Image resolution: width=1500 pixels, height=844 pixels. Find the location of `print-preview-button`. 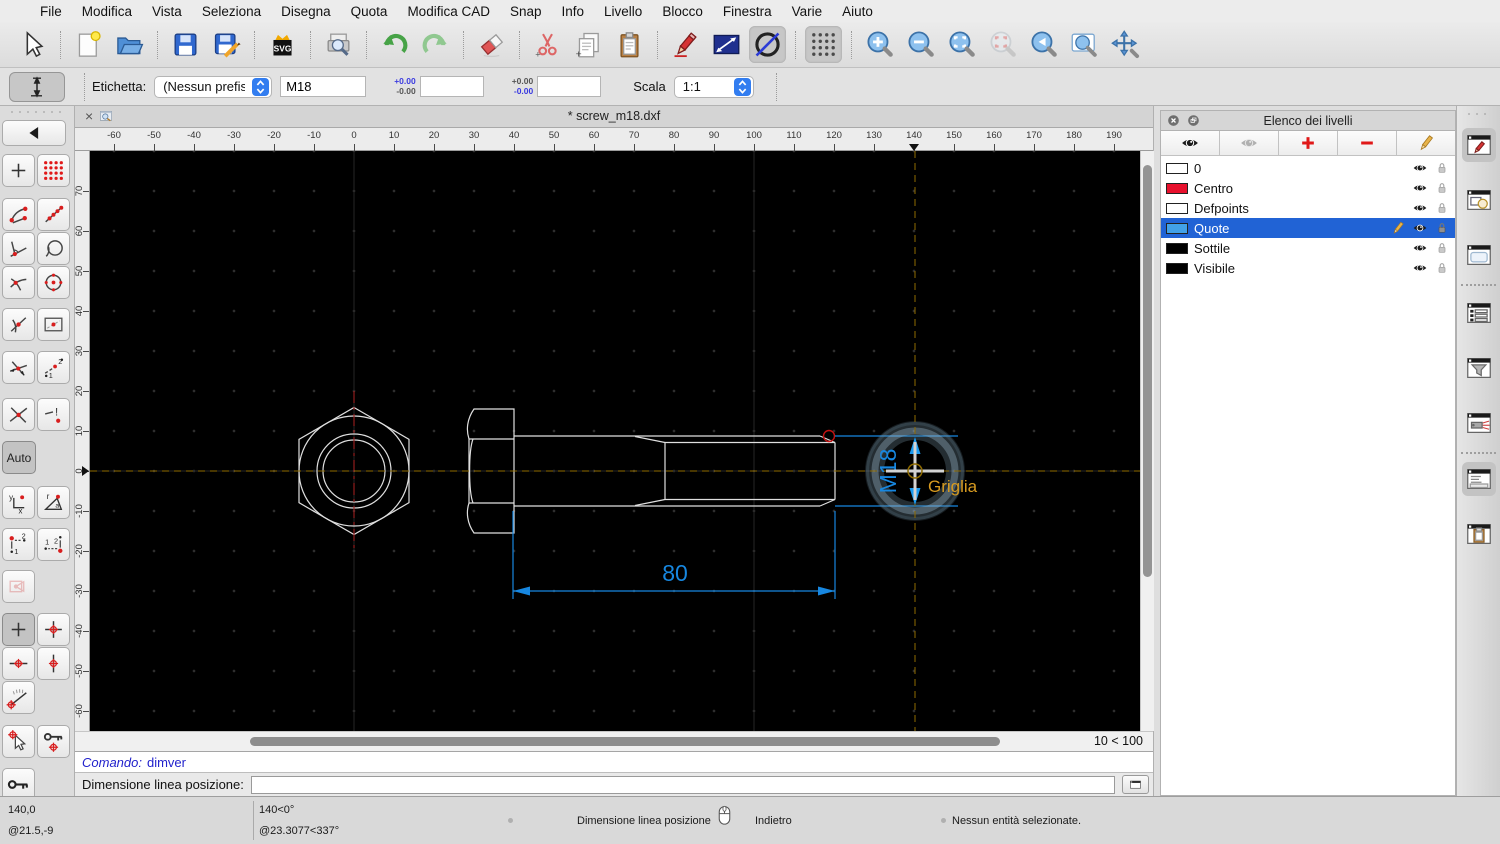

print-preview-button is located at coordinates (338, 44).